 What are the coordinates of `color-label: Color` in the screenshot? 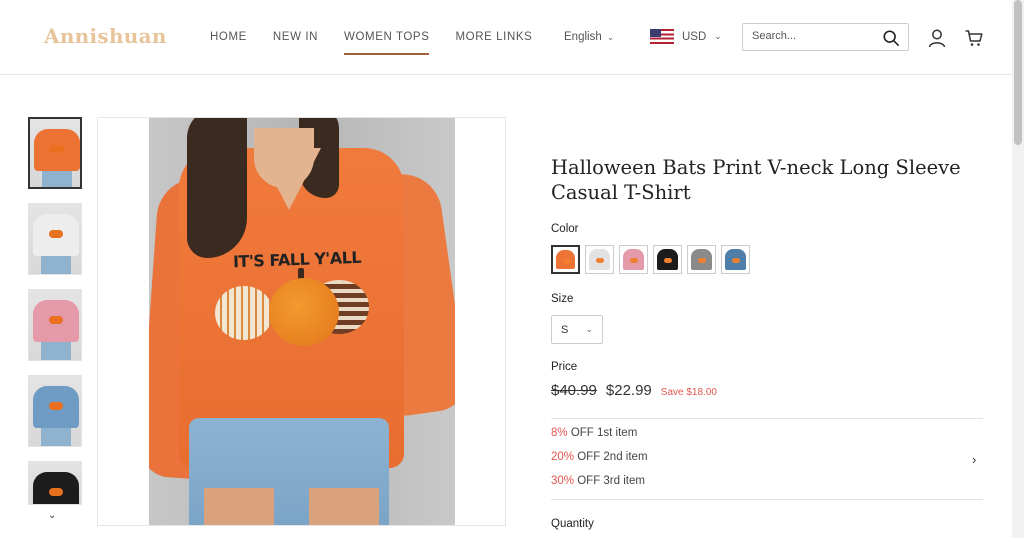 It's located at (565, 229).